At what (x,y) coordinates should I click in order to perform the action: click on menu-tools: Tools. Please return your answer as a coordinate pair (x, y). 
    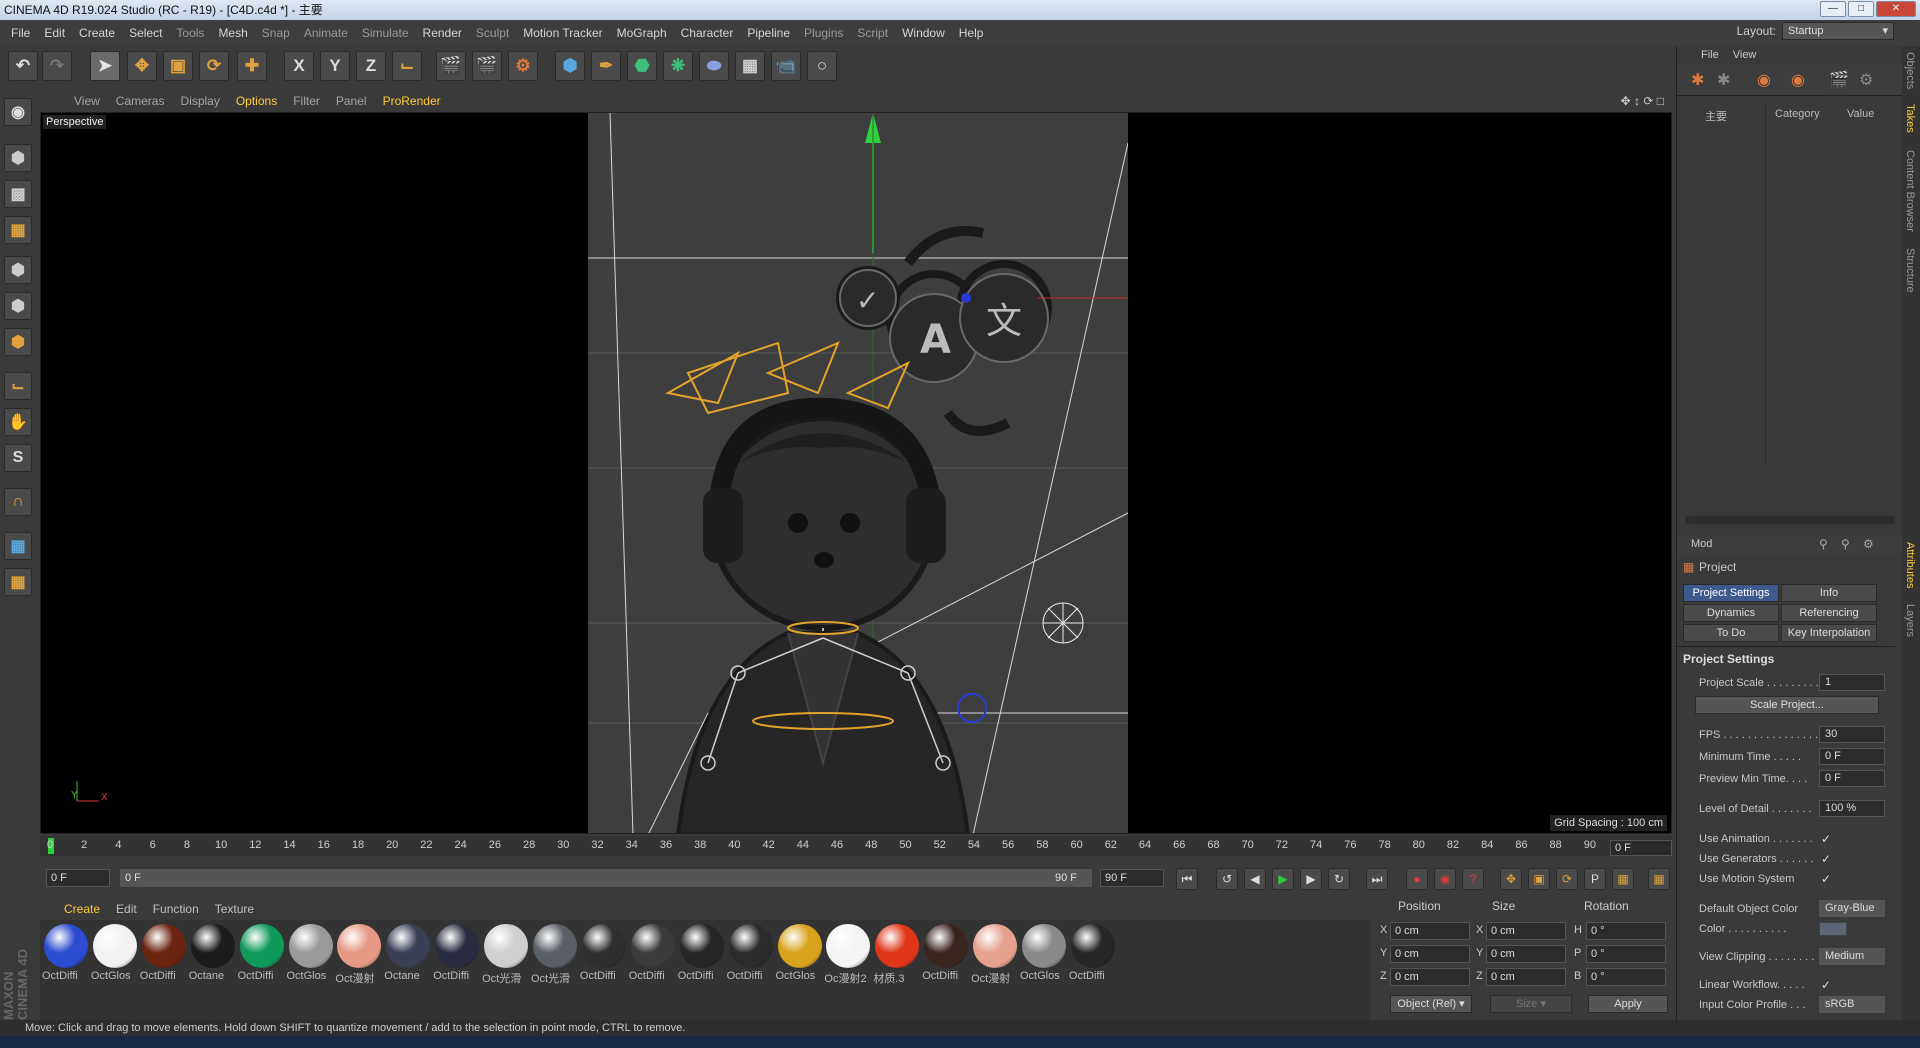
    Looking at the image, I should click on (190, 33).